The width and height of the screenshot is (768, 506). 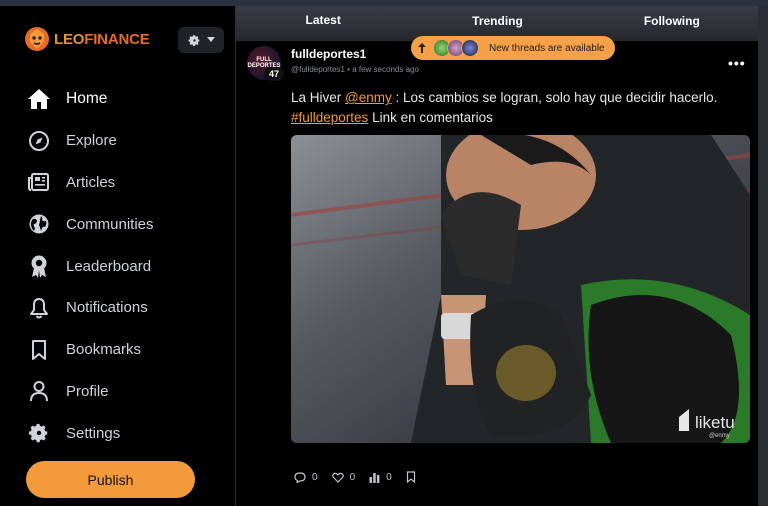 I want to click on sidebar-item-bookmarks: Bookmarks, so click(x=90, y=350).